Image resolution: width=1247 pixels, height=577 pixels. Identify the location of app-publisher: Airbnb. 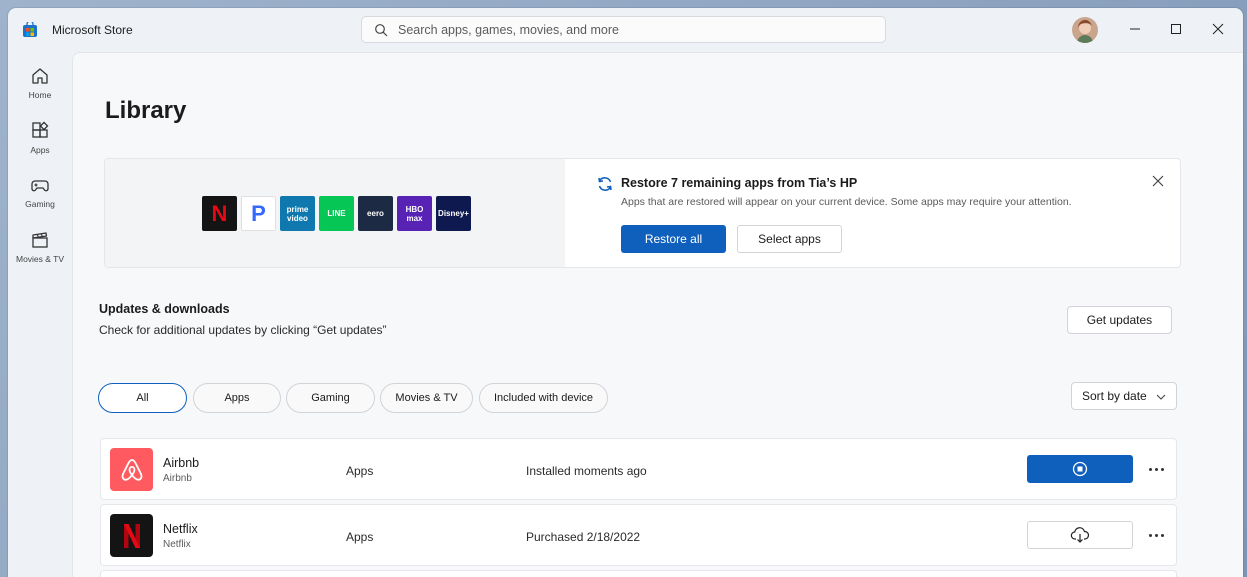
(177, 478).